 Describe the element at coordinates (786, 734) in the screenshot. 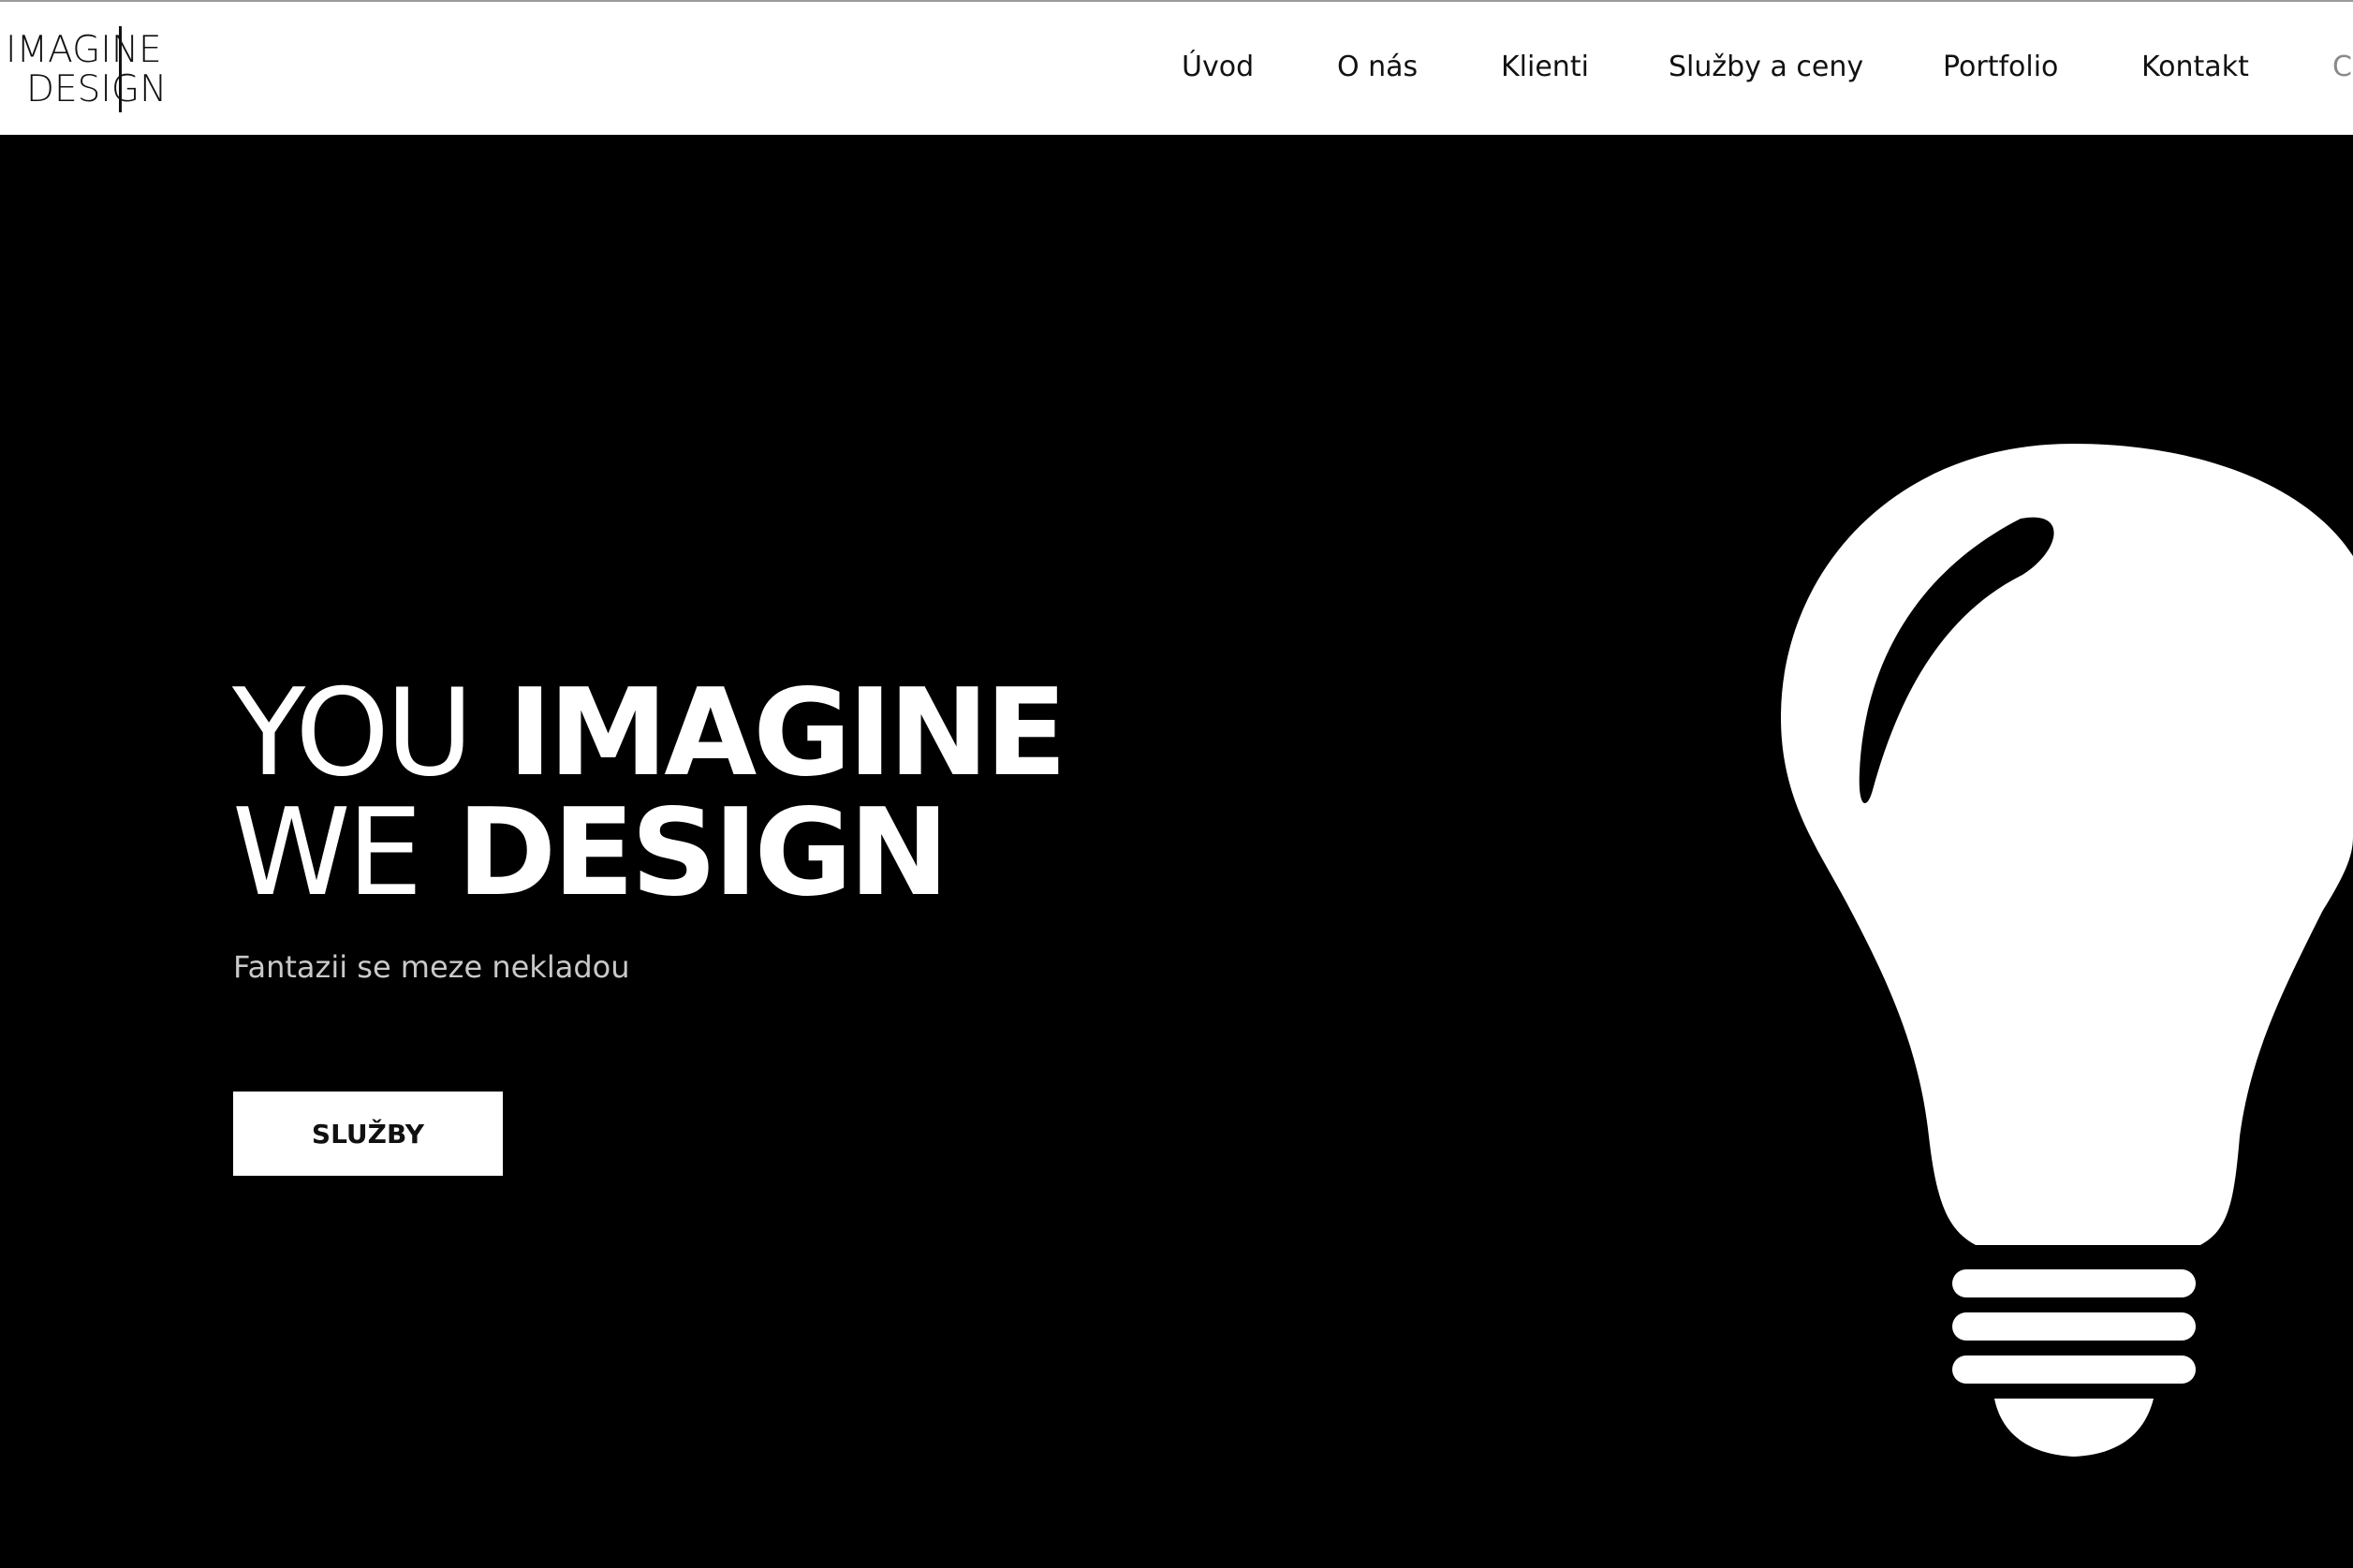

I see `headline-imagine: IMAGINE` at that location.